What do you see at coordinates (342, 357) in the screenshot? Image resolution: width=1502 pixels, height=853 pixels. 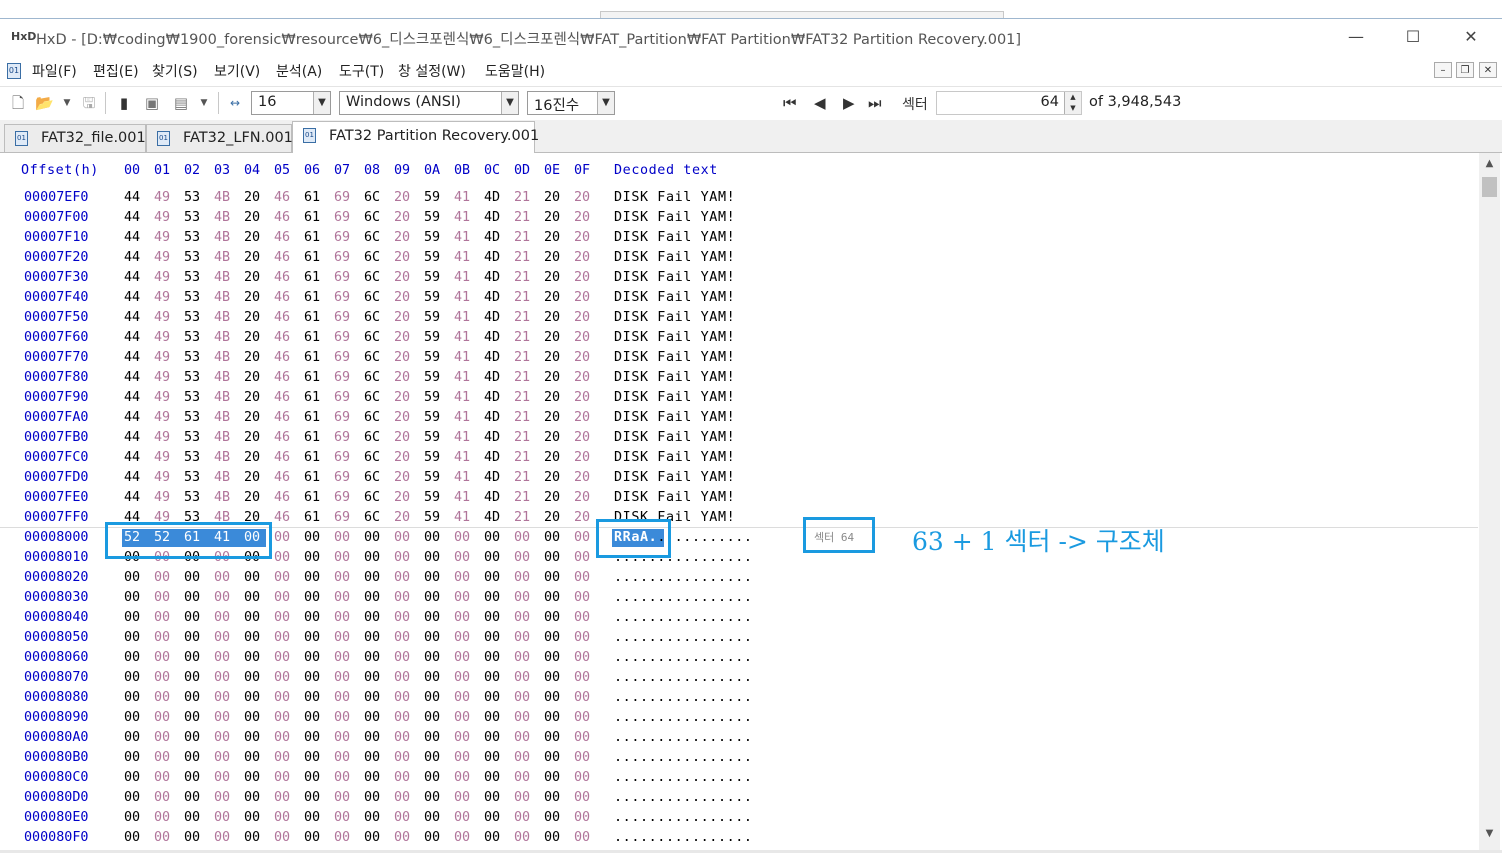 I see `hex-byte: 69` at bounding box center [342, 357].